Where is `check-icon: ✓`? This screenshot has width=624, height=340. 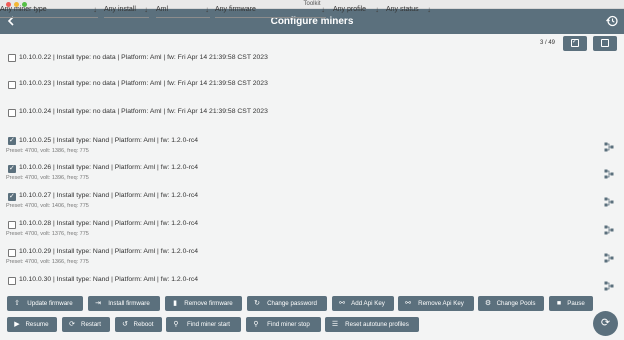
check-icon: ✓ is located at coordinates (575, 42).